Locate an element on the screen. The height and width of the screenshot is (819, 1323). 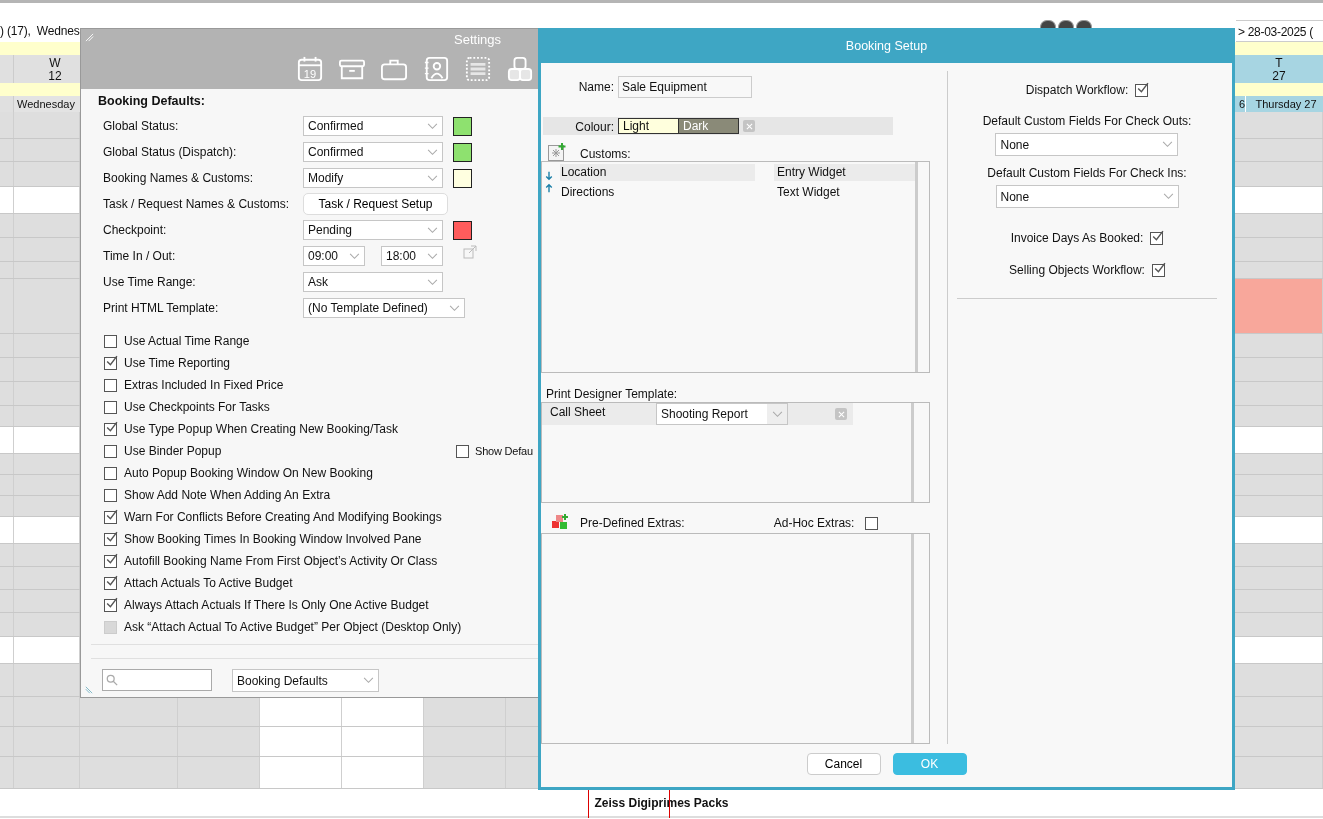
option-label: Use Time Reporting is located at coordinates (177, 363).